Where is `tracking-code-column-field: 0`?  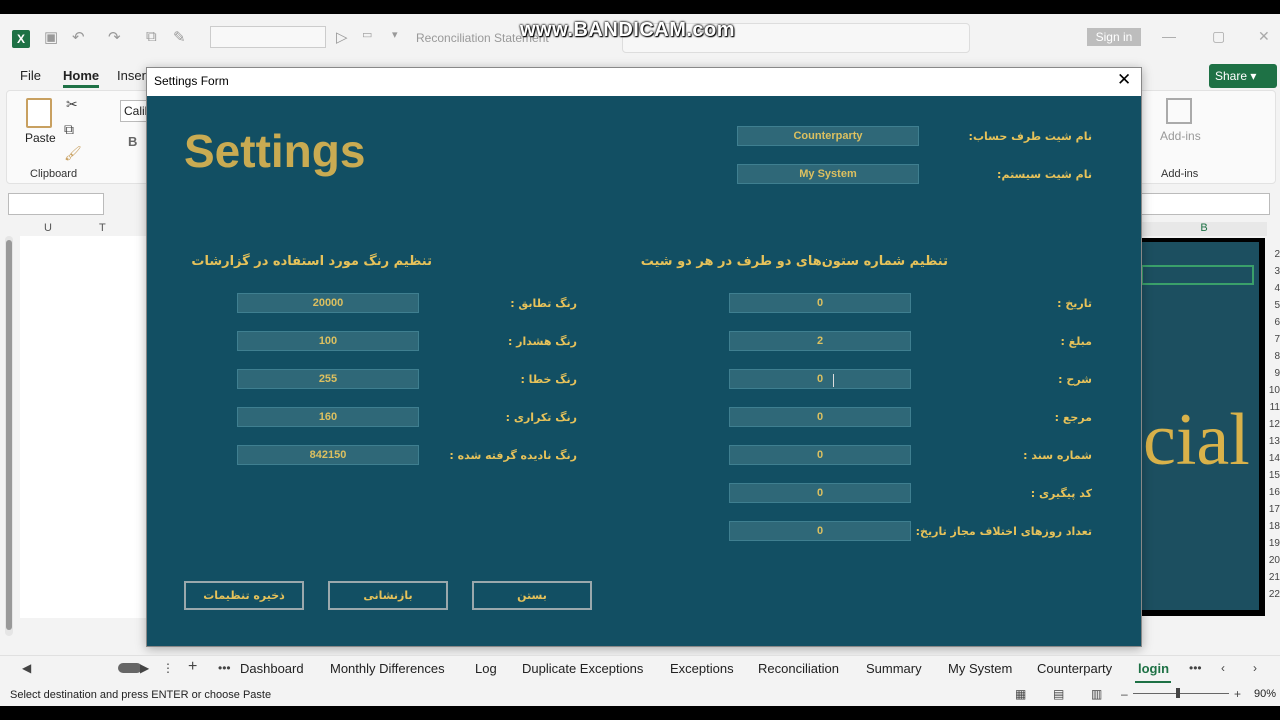
tracking-code-column-field: 0 is located at coordinates (820, 493).